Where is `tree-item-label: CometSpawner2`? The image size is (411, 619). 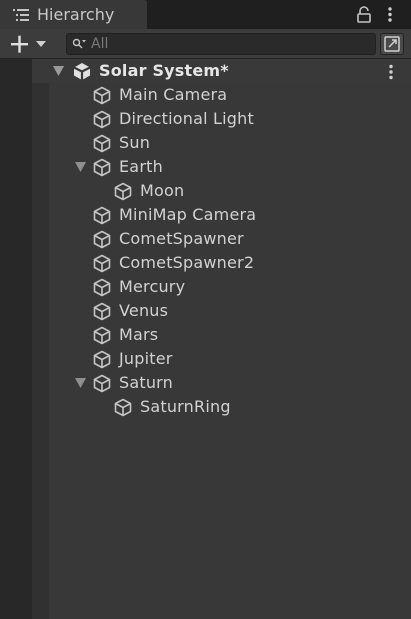
tree-item-label: CometSpawner2 is located at coordinates (187, 262).